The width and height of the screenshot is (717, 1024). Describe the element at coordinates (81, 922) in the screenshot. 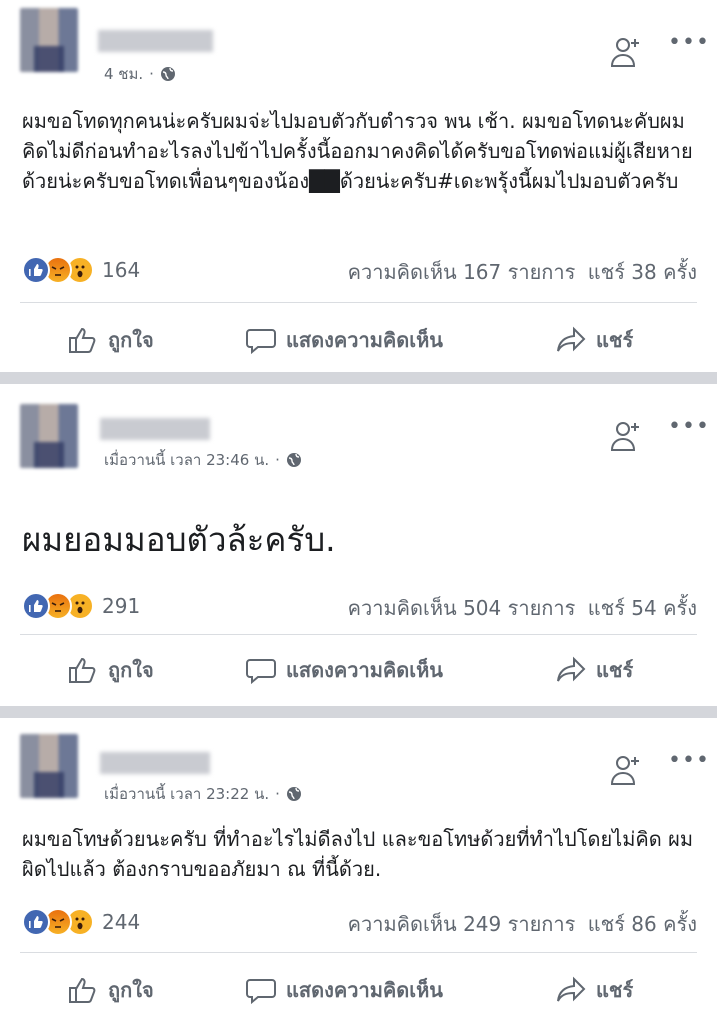

I see `reactions-summary: 244` at that location.